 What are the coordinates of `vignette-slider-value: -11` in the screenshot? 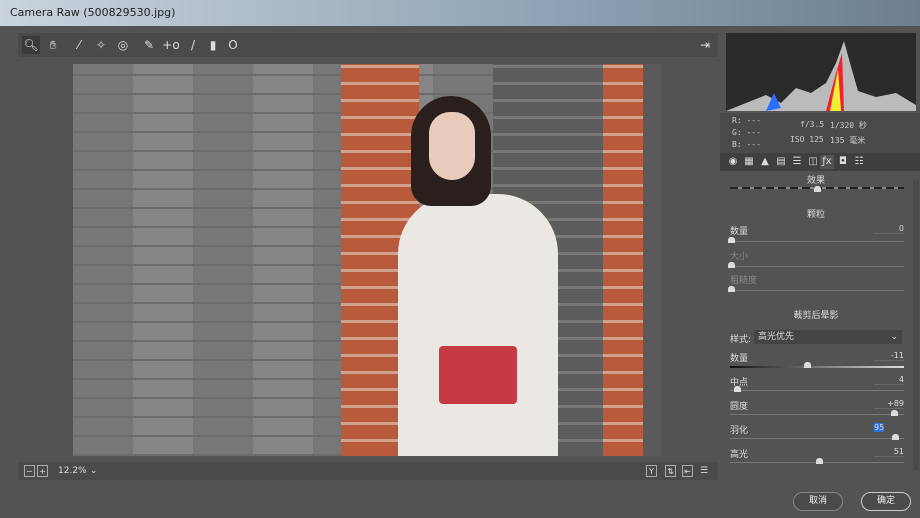 It's located at (889, 356).